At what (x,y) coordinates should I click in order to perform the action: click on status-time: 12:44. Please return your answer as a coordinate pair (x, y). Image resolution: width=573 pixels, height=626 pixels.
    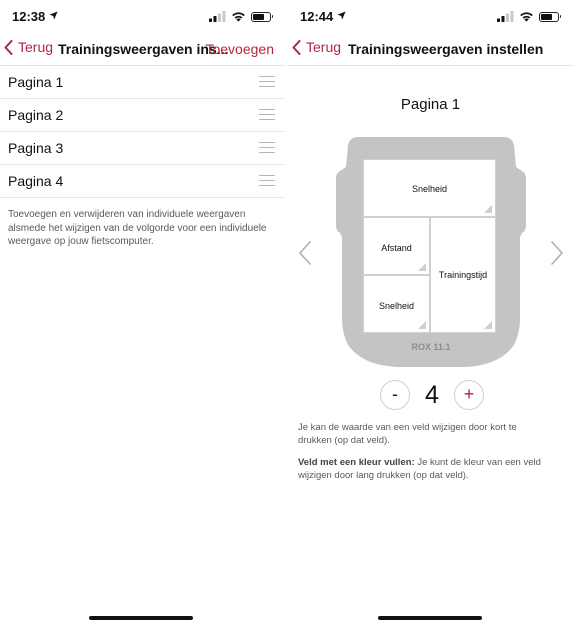
    Looking at the image, I should click on (317, 16).